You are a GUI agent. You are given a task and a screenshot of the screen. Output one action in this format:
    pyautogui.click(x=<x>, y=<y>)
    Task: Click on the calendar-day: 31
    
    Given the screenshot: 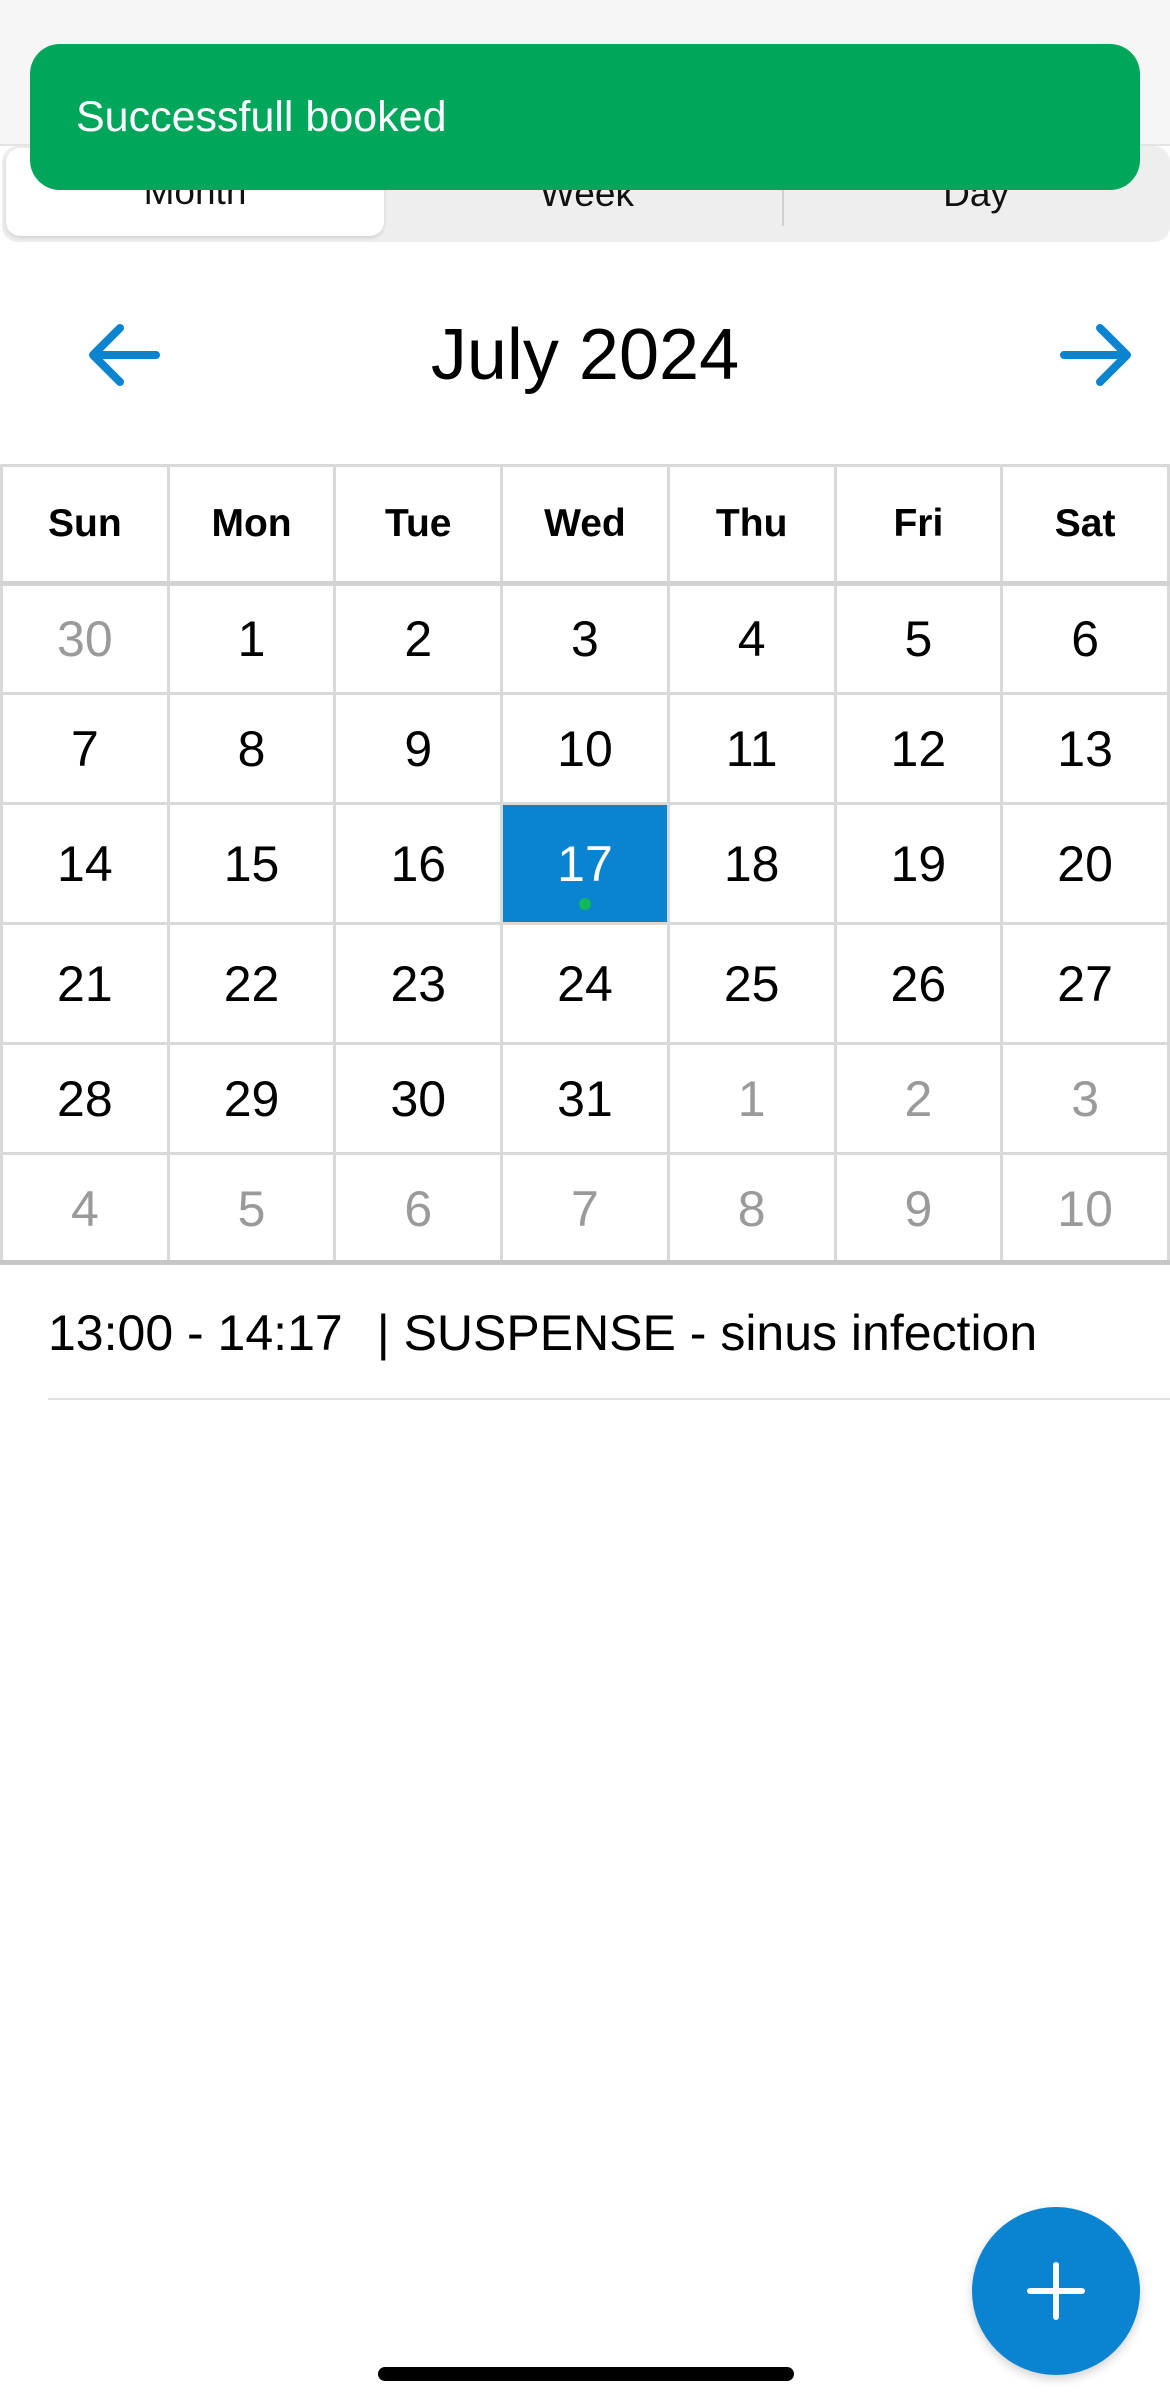 What is the action you would take?
    pyautogui.click(x=585, y=1098)
    